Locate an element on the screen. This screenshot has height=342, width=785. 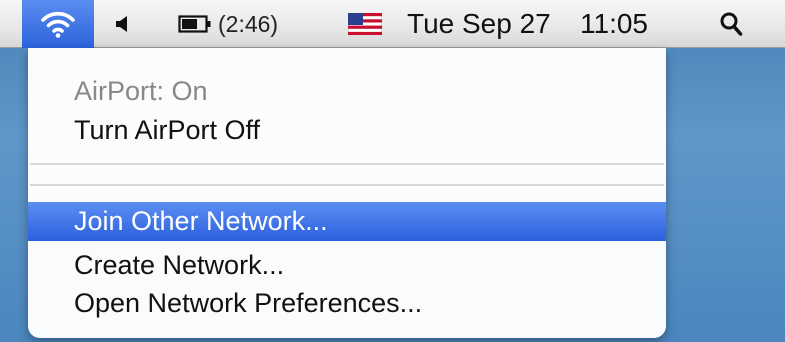
us-flag-icon is located at coordinates (365, 24).